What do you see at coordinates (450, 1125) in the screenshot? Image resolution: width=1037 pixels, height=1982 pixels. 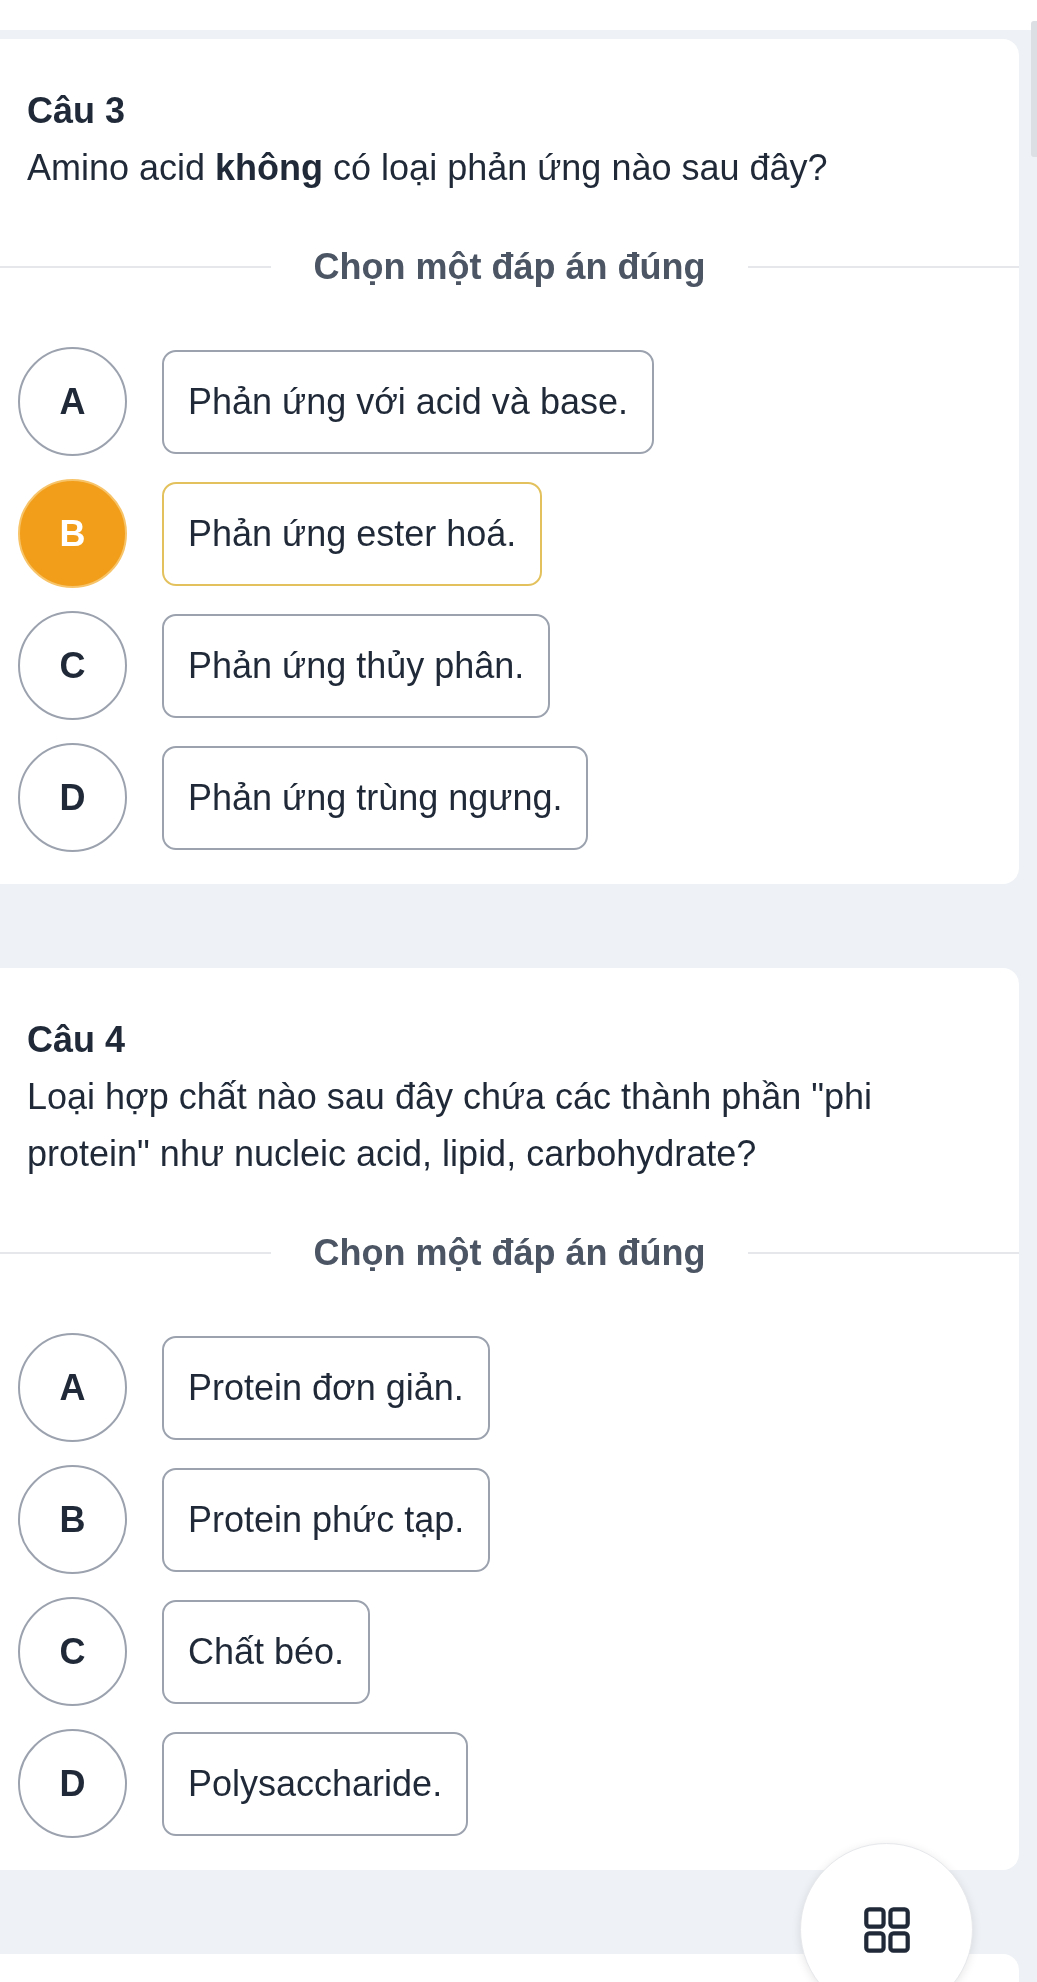 I see `question-text: Loại hợp chất nào sau đây chứa các thành phần "phi protein" như nucleic acid, lipid, carbohydrate?` at bounding box center [450, 1125].